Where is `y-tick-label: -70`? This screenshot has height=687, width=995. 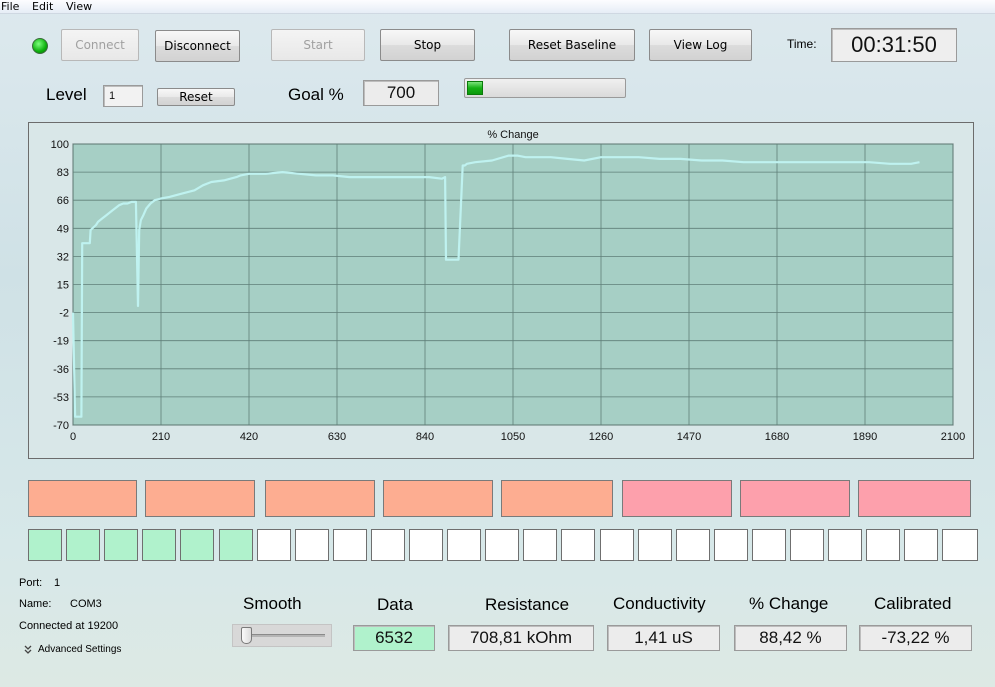
y-tick-label: -70 is located at coordinates (61, 426).